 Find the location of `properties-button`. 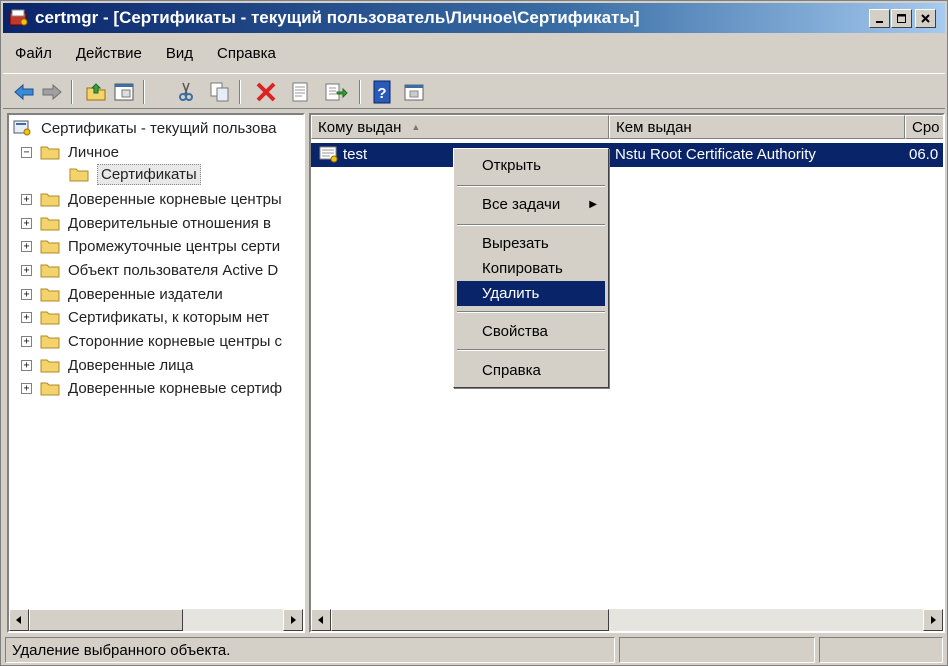

properties-button is located at coordinates (300, 92).